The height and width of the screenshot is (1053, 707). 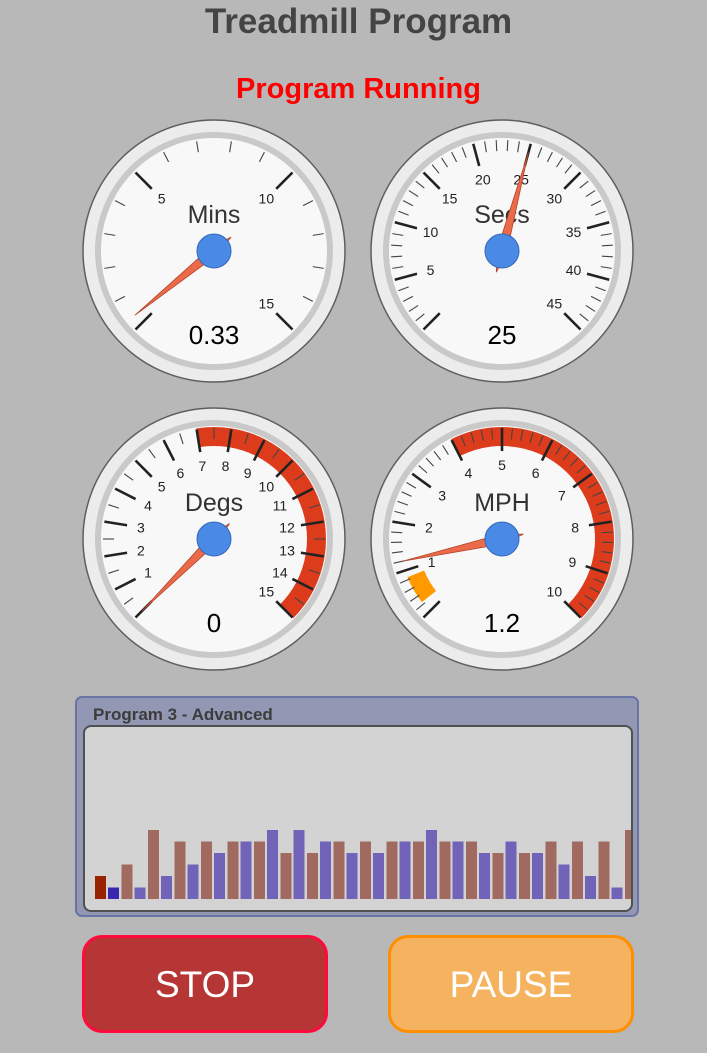 I want to click on mph-tick-label: 10, so click(x=555, y=591).